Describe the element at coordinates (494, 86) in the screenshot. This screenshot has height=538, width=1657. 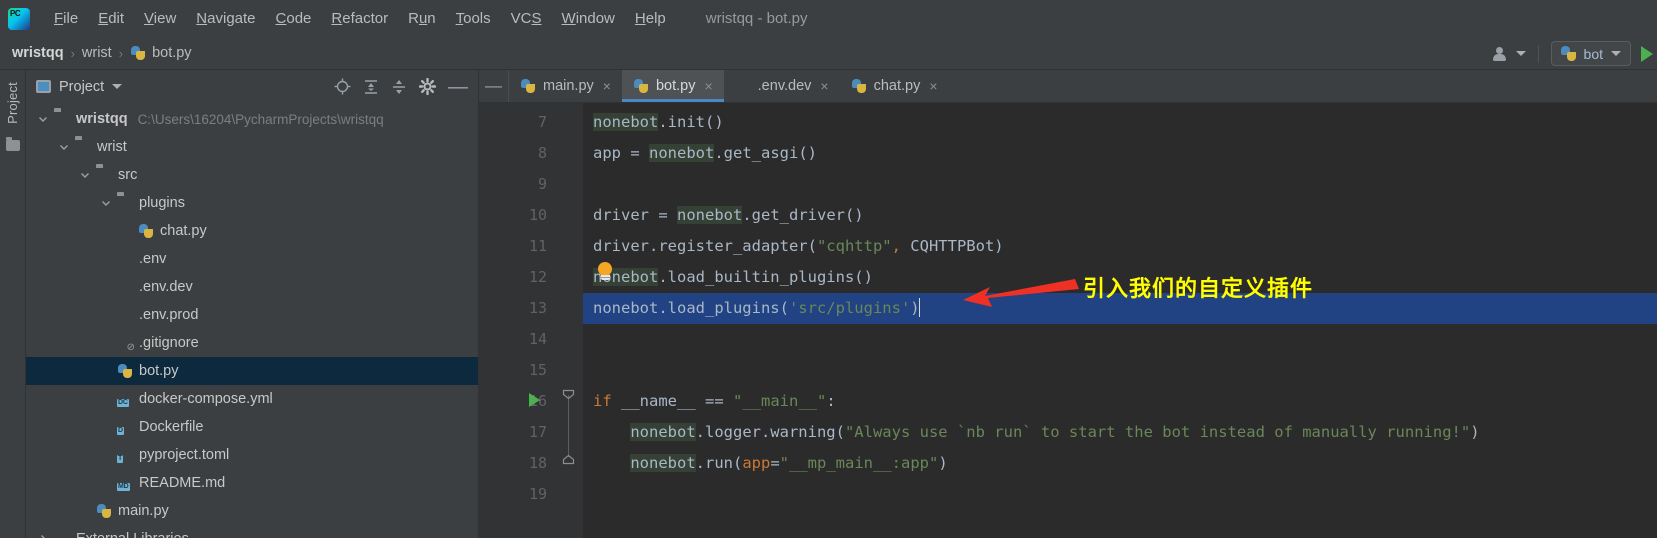
I see `hide-editor-tabs-icon: —` at that location.